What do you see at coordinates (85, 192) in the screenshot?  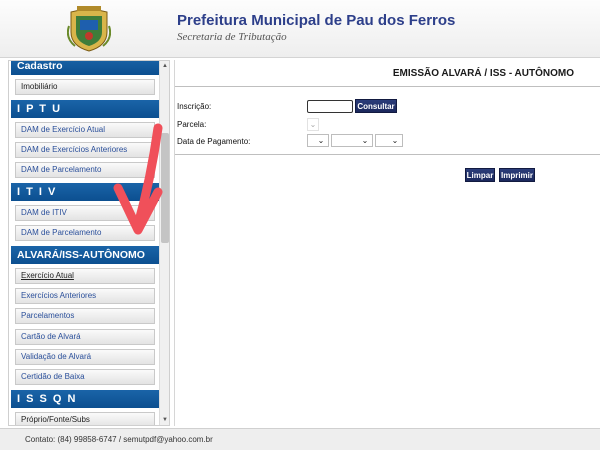 I see `section-itiv: I T I V` at bounding box center [85, 192].